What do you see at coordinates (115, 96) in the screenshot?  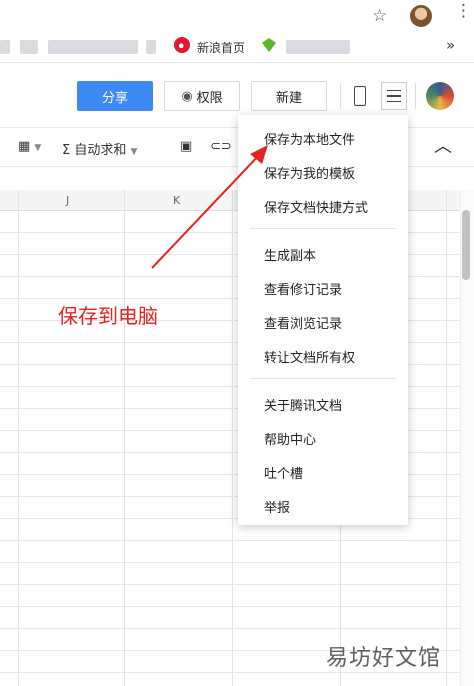 I see `share-button: 分享` at bounding box center [115, 96].